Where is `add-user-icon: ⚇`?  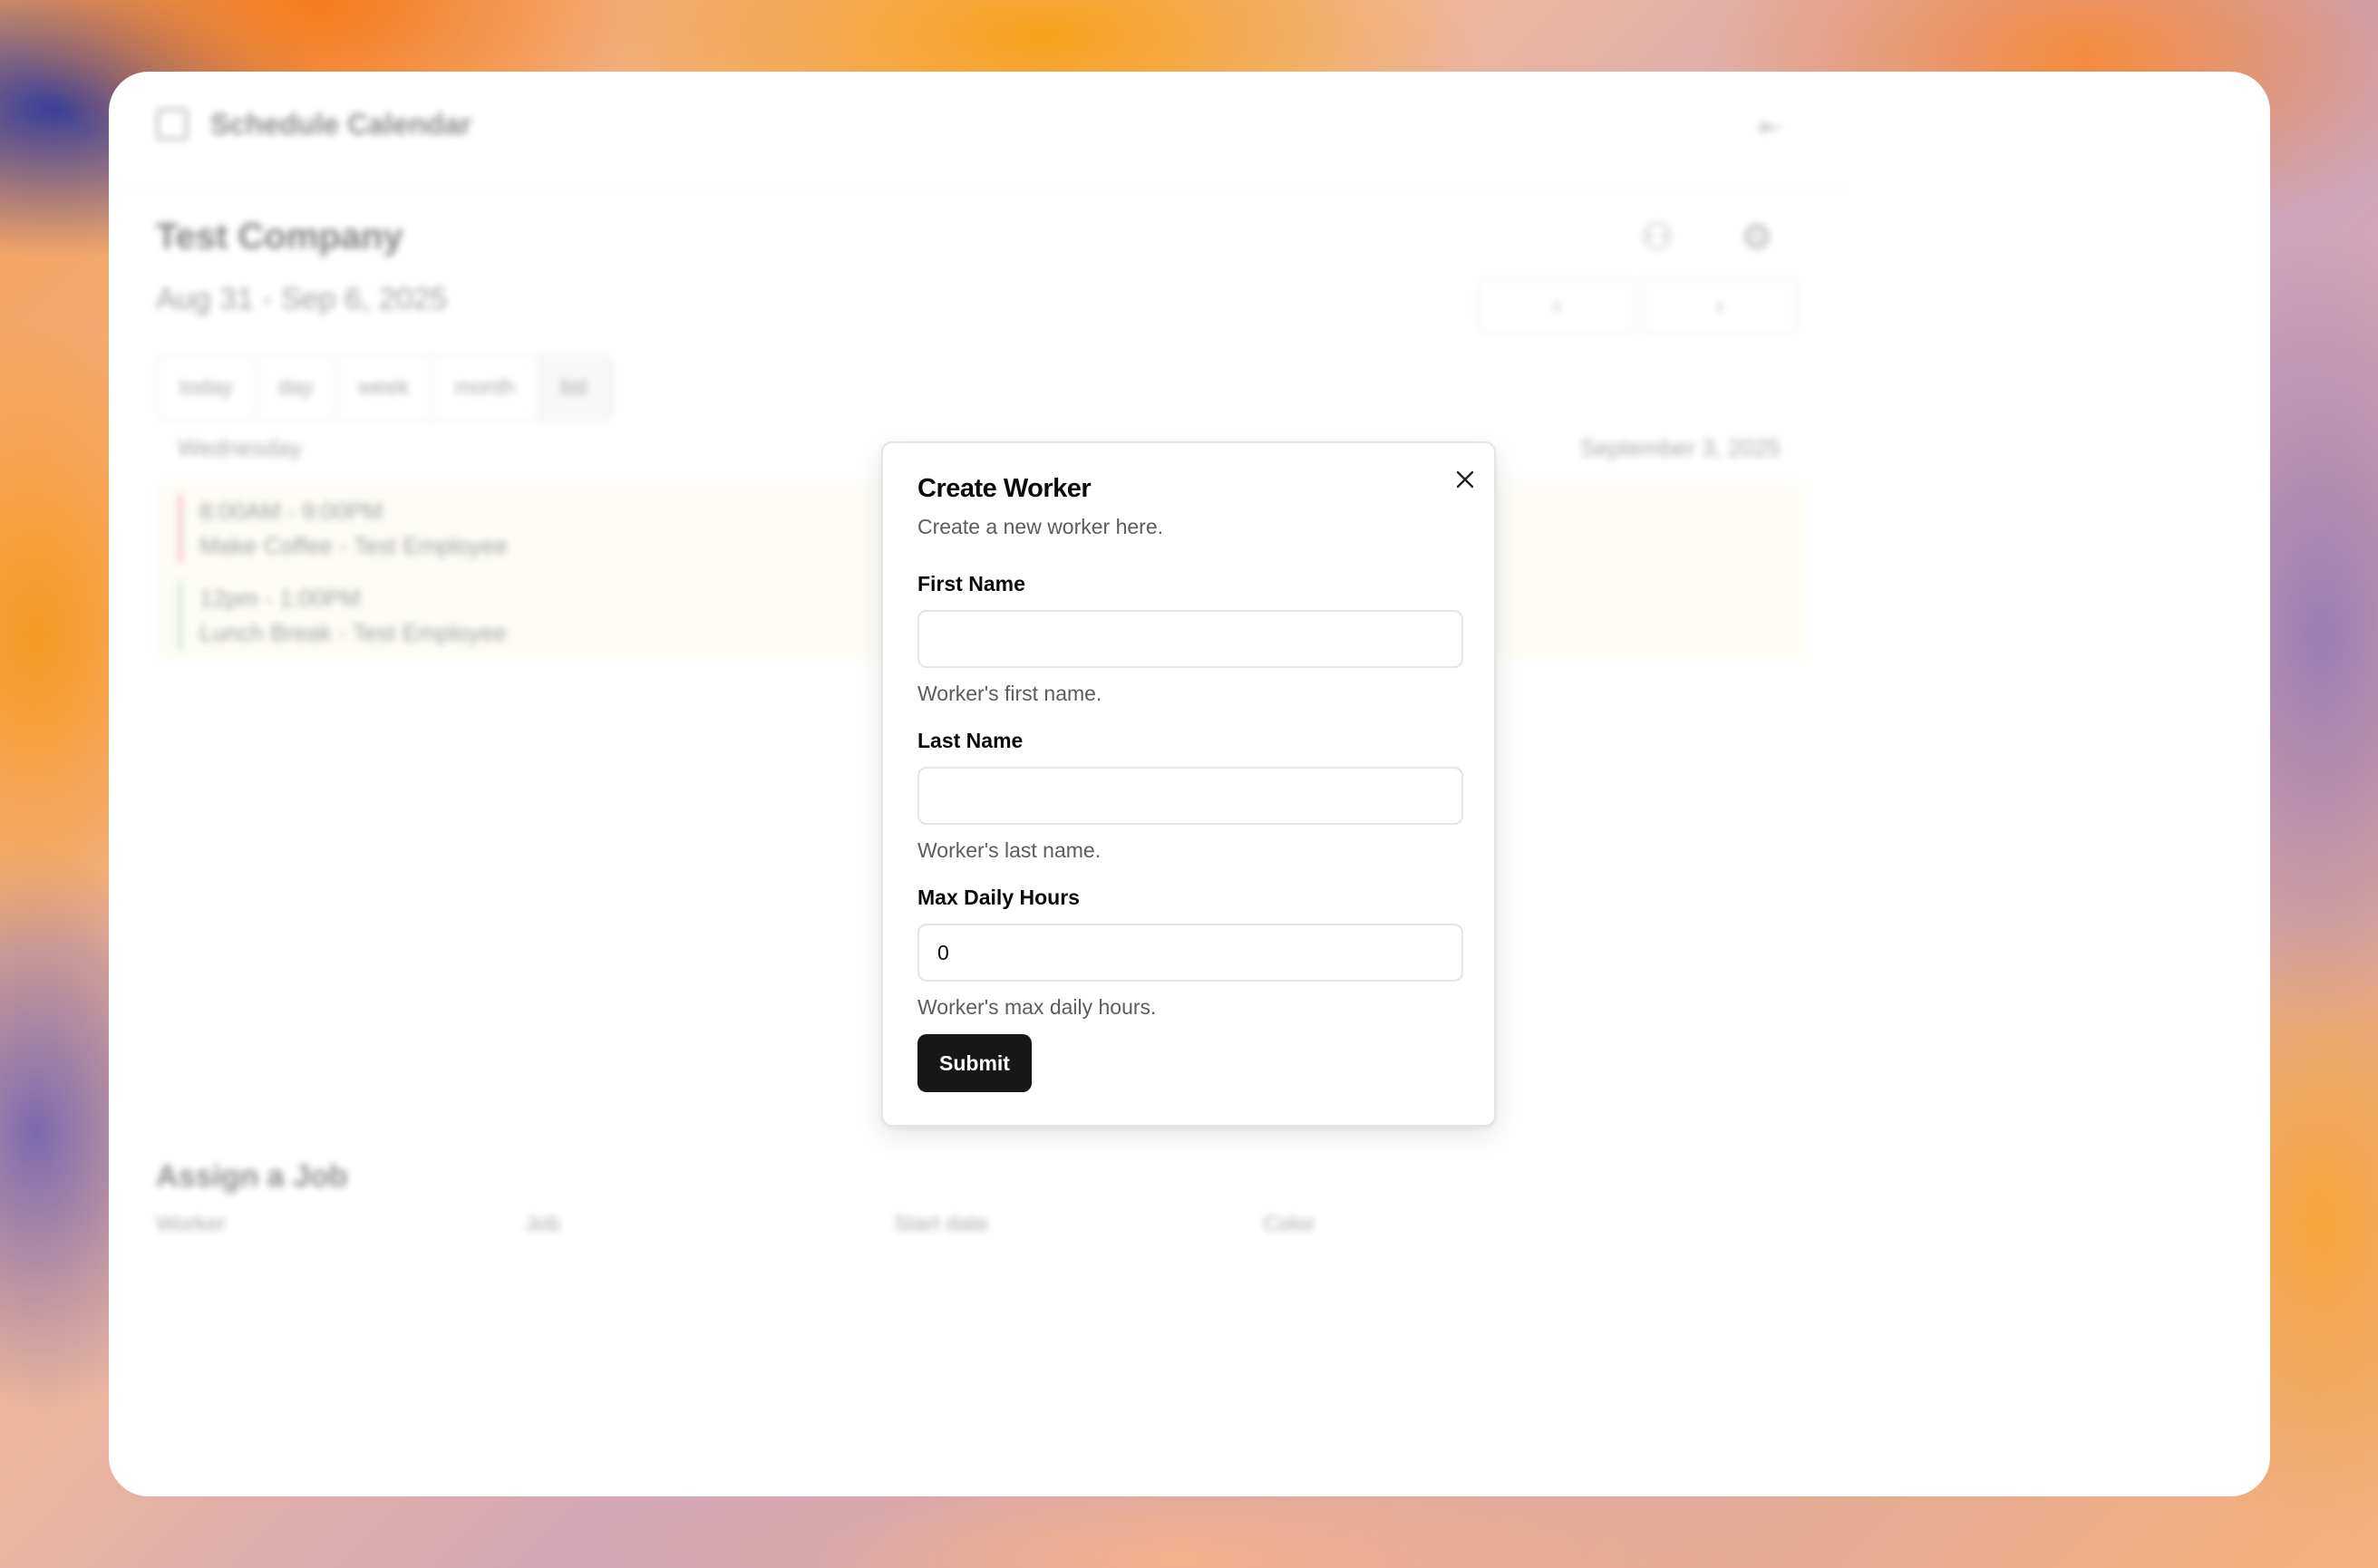
add-user-icon: ⚇ is located at coordinates (1657, 237).